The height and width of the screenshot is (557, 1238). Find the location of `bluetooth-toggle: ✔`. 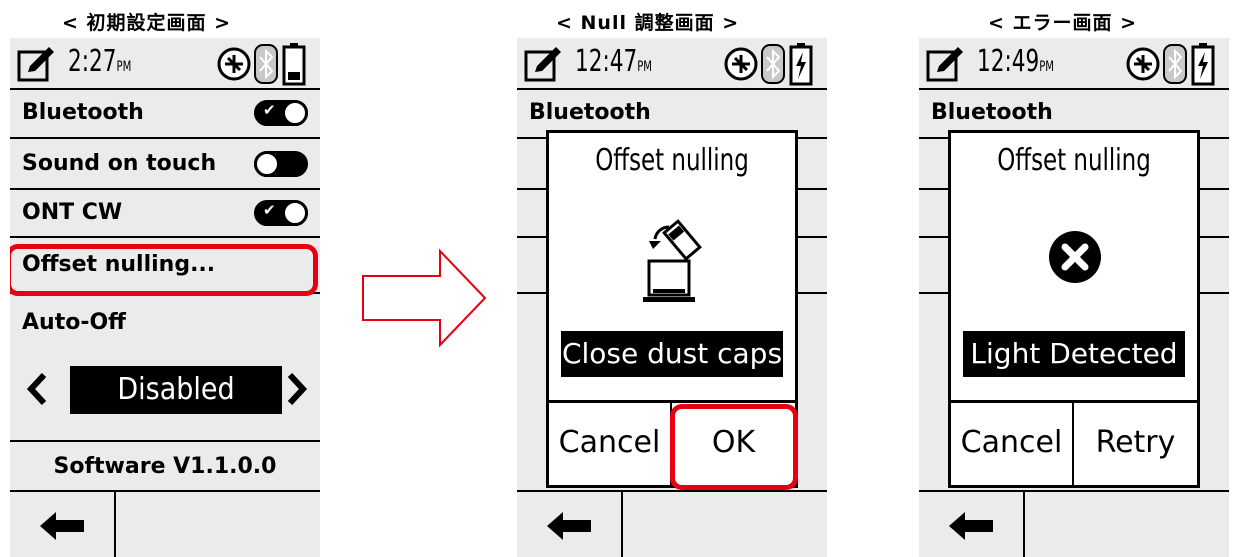

bluetooth-toggle: ✔ is located at coordinates (281, 113).